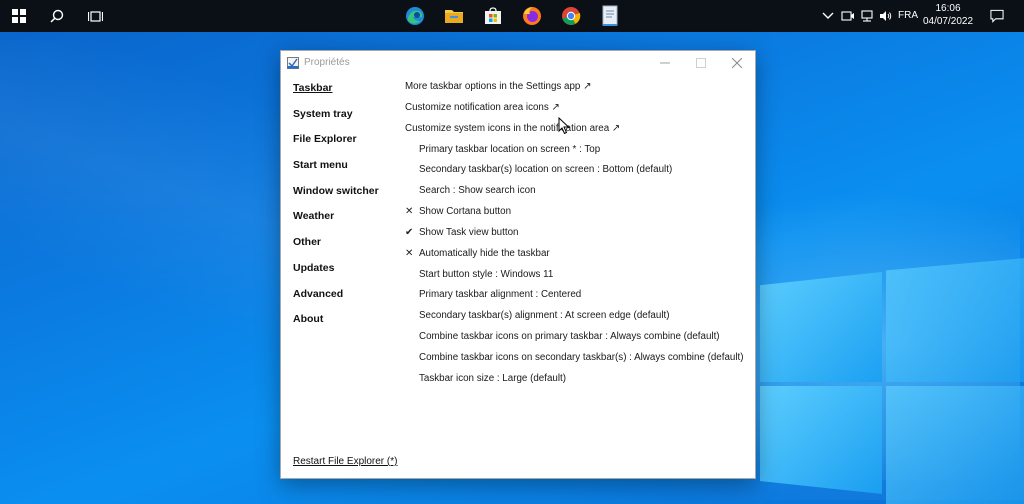 The image size is (1024, 504). What do you see at coordinates (532, 16) in the screenshot?
I see `firefox-icon` at bounding box center [532, 16].